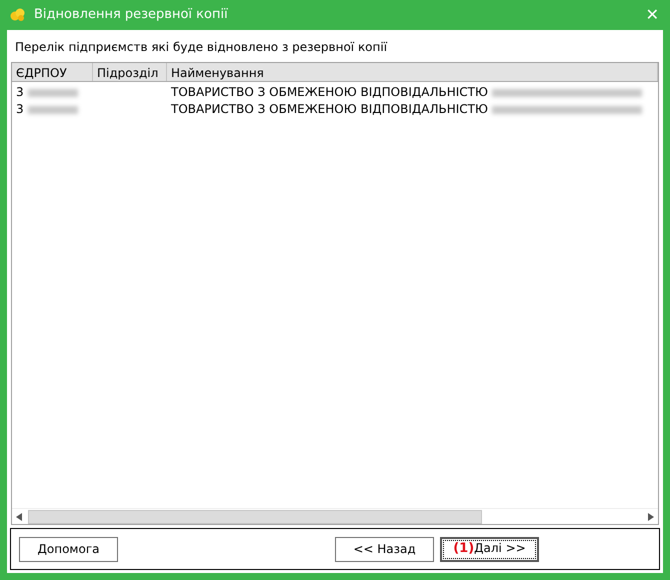 Image resolution: width=670 pixels, height=580 pixels. I want to click on app-icon, so click(18, 15).